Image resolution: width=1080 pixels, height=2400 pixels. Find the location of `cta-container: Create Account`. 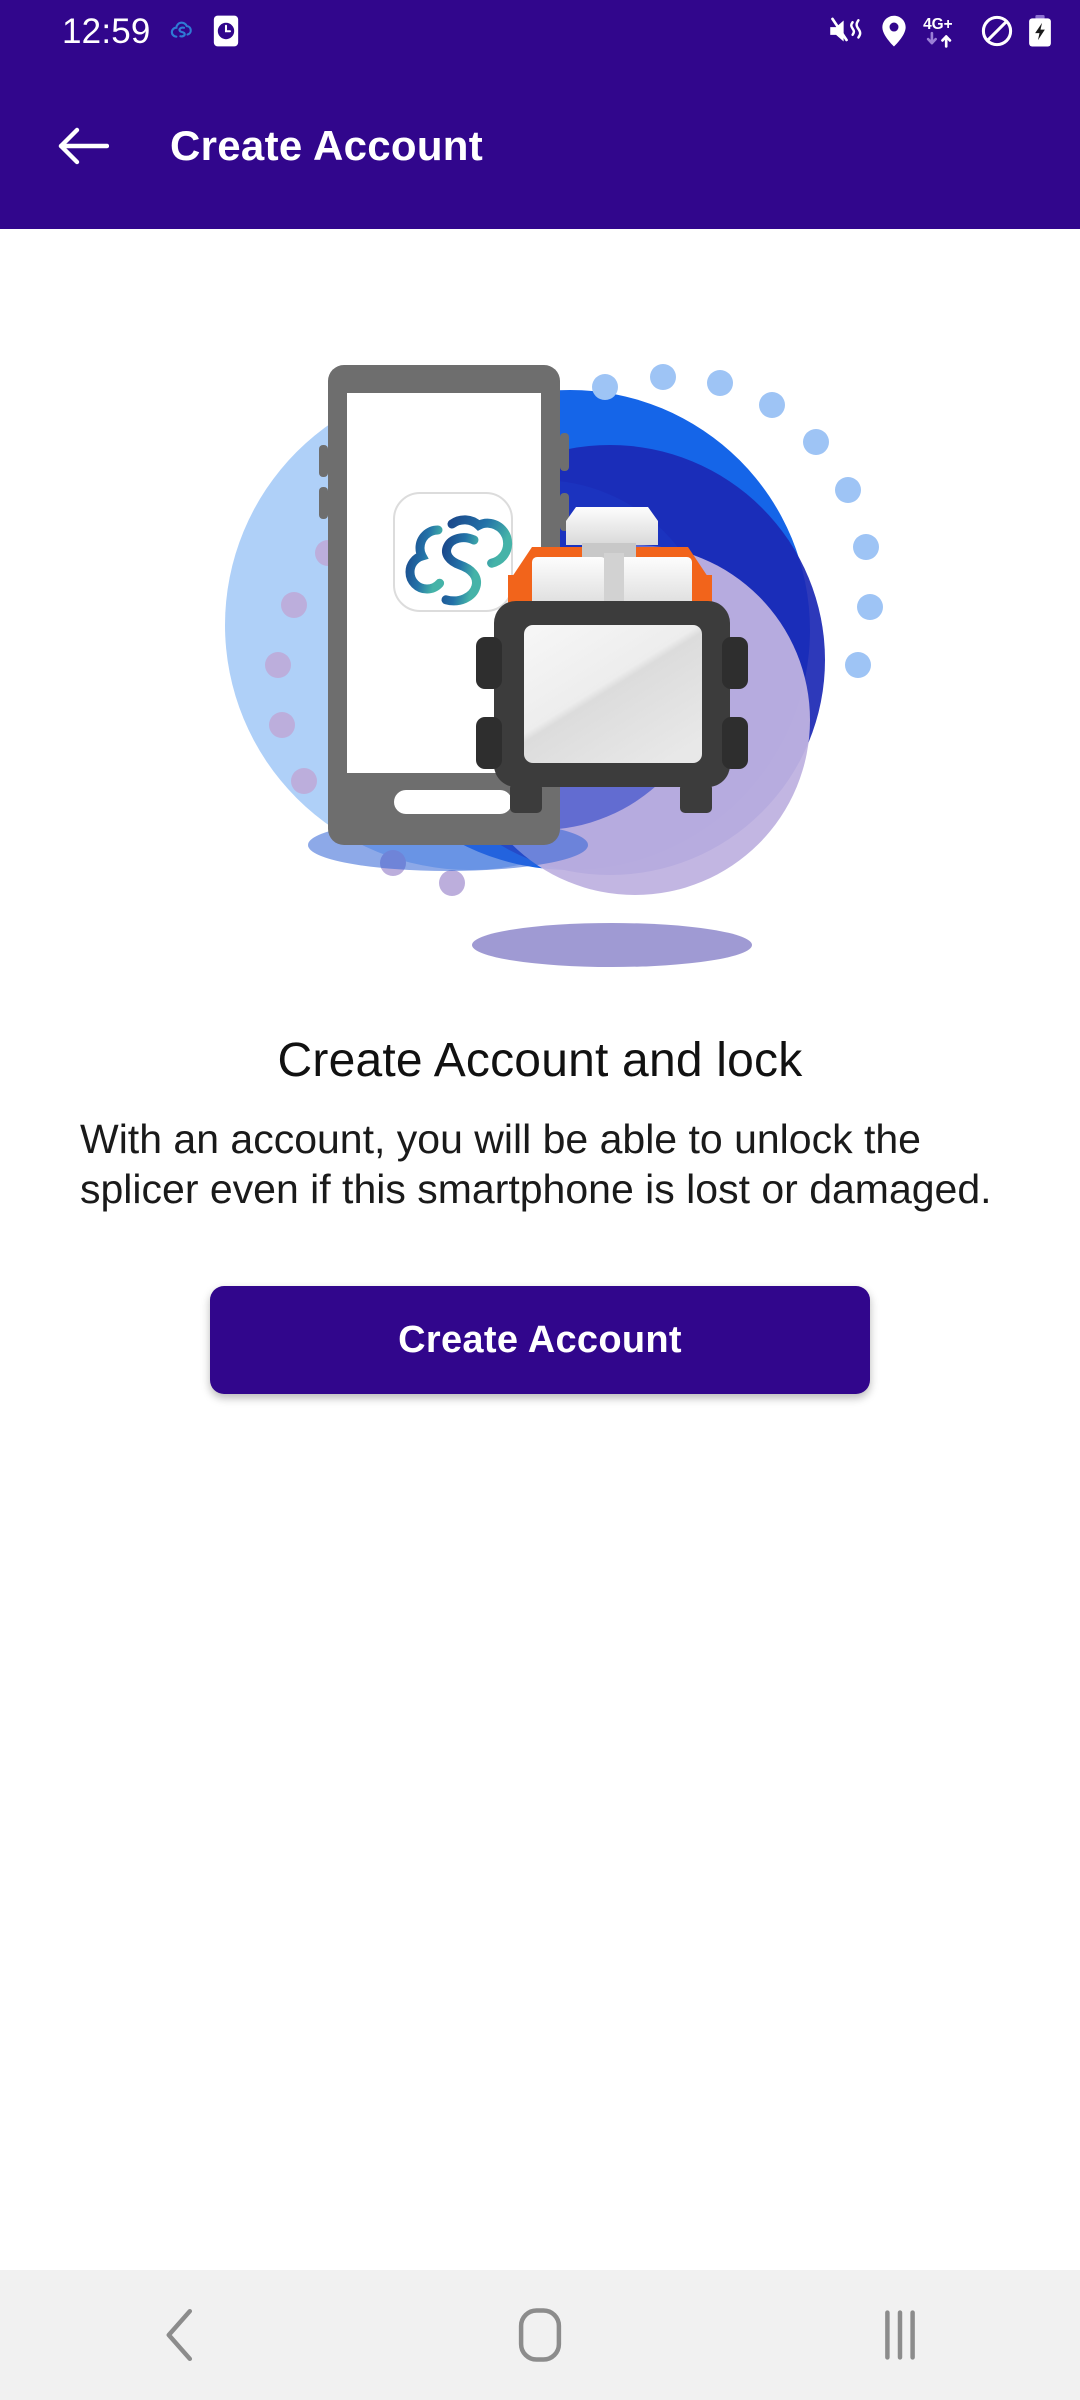

cta-container: Create Account is located at coordinates (540, 1304).